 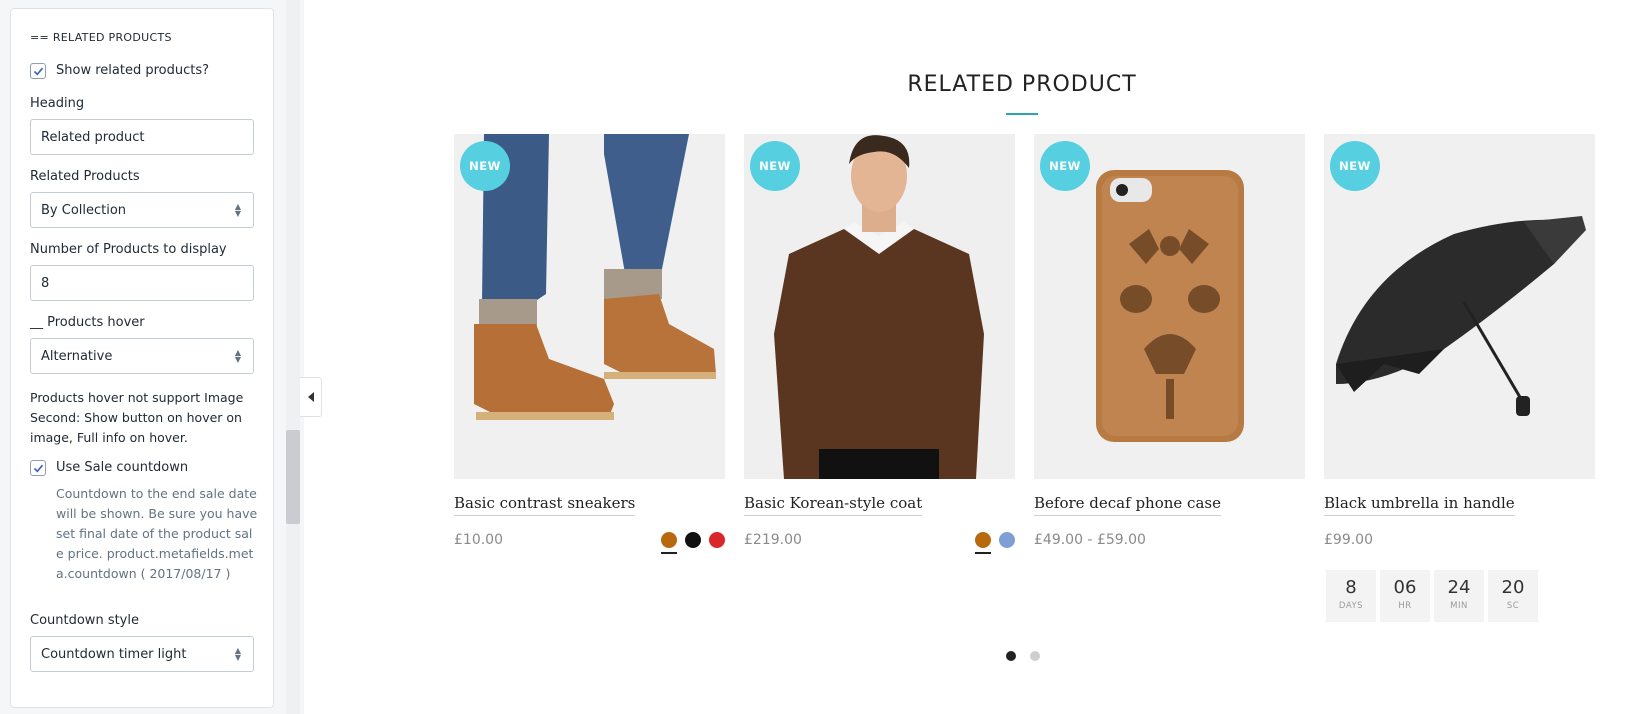 What do you see at coordinates (85, 176) in the screenshot?
I see `related-products-label: Related Products` at bounding box center [85, 176].